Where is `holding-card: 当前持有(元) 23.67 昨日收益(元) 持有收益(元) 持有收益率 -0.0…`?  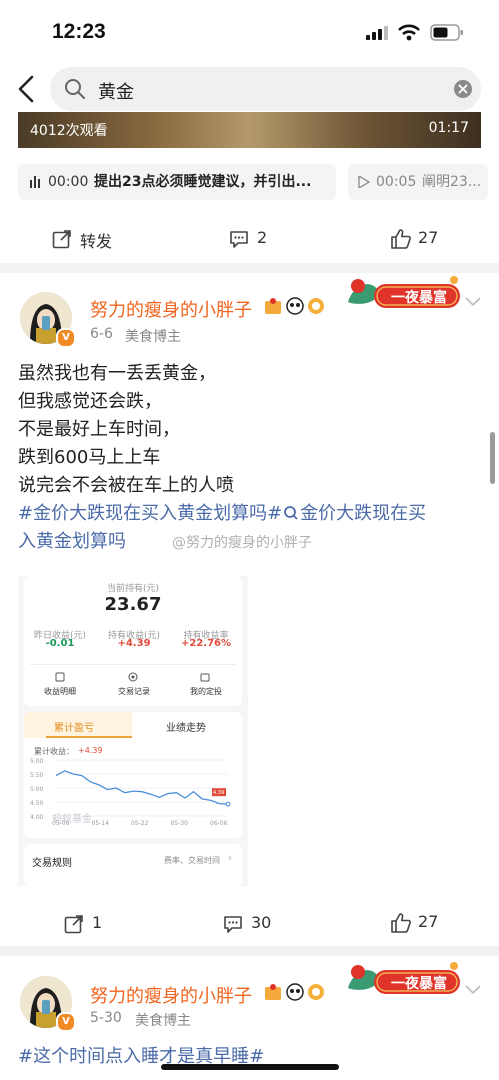
holding-card: 当前持有(元) 23.67 昨日收益(元) 持有收益(元) 持有收益率 -0.0… is located at coordinates (133, 641).